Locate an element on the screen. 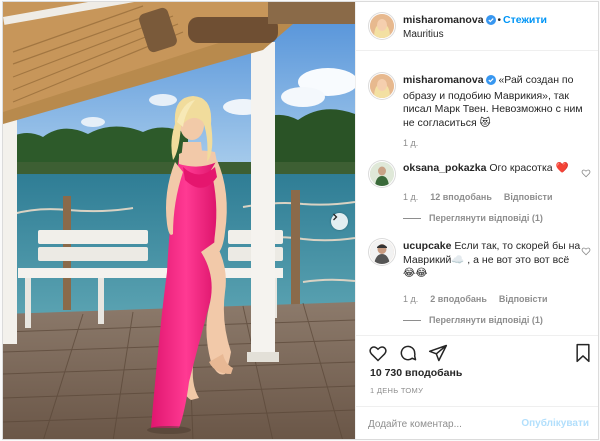  comment-meta: 1 д. 12 вподобань Відповісти is located at coordinates (490, 198).